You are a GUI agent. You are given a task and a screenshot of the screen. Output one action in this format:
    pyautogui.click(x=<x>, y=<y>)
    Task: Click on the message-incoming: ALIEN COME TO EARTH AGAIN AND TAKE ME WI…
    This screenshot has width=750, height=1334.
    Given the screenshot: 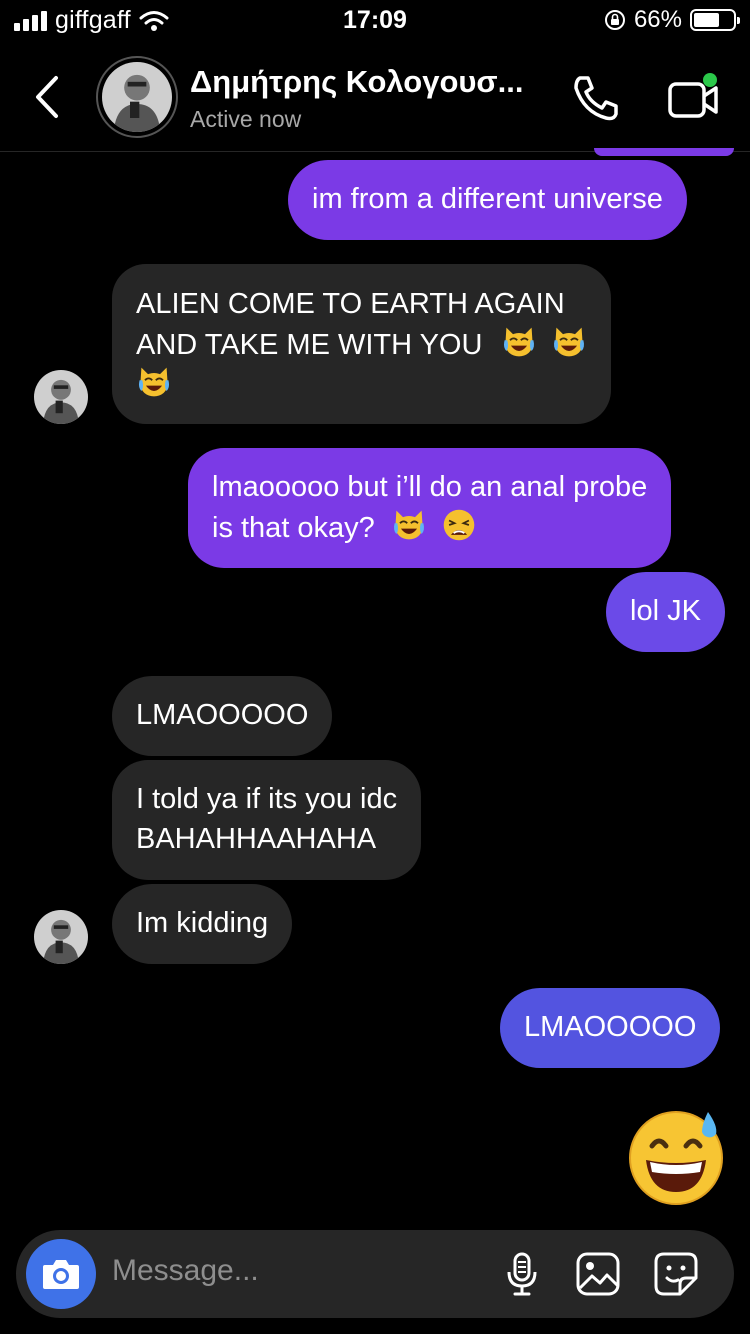 What is the action you would take?
    pyautogui.click(x=361, y=344)
    